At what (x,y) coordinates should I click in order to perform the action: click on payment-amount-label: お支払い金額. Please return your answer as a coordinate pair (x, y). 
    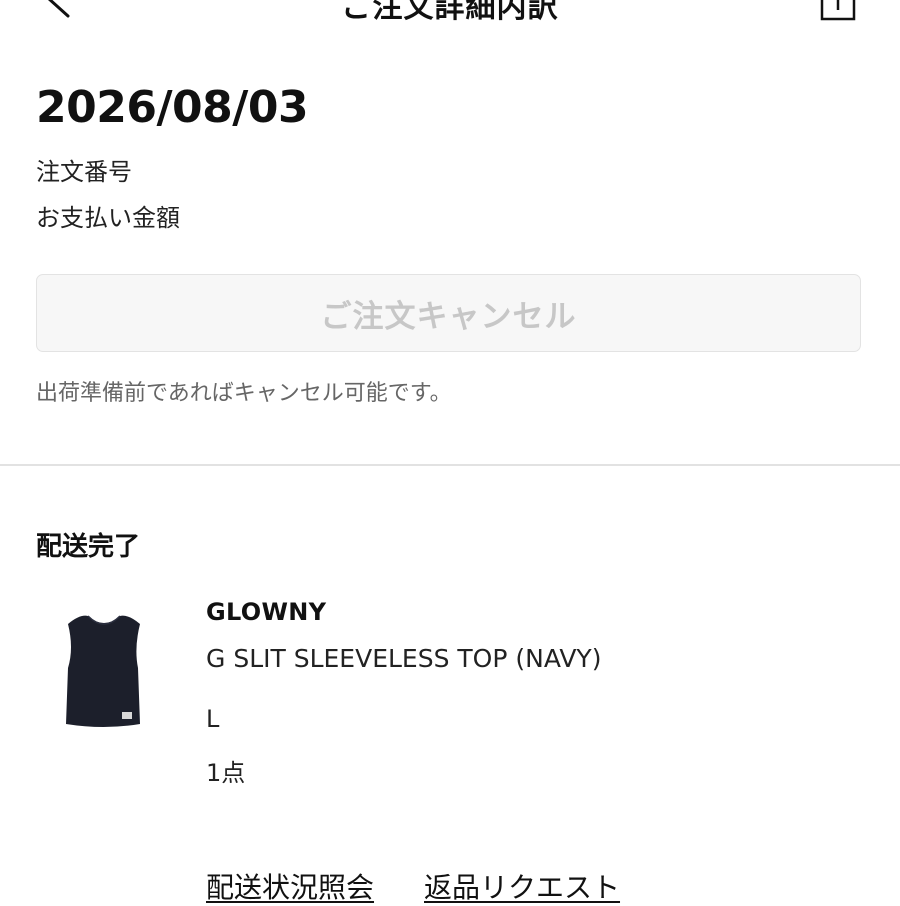
    Looking at the image, I should click on (108, 218).